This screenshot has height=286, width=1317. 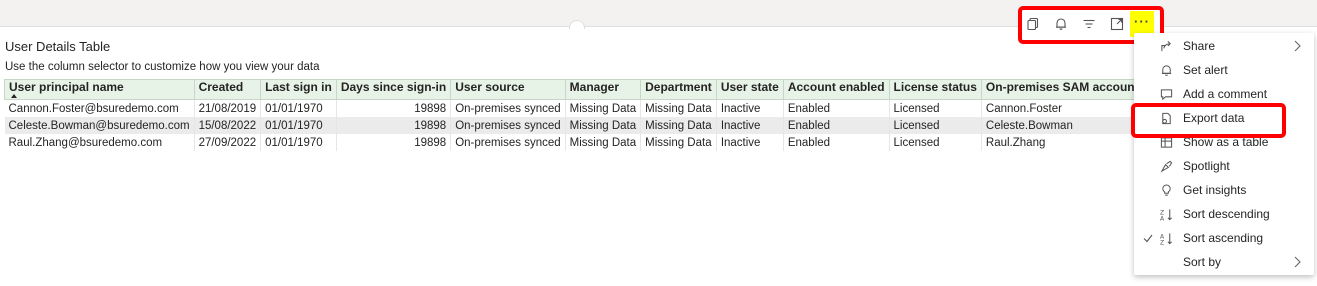 What do you see at coordinates (1166, 190) in the screenshot?
I see `lightbulb-icon` at bounding box center [1166, 190].